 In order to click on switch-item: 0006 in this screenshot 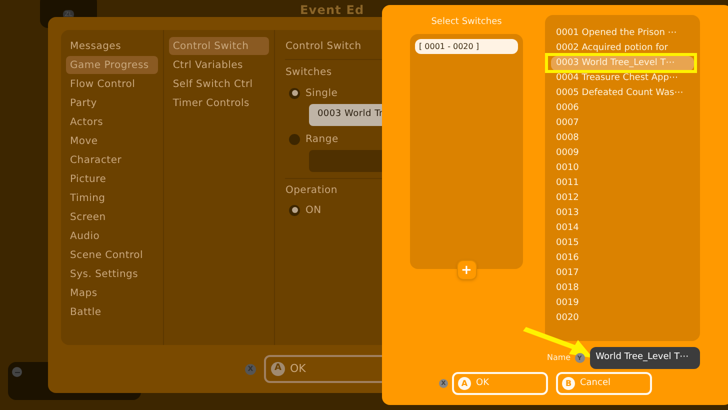, I will do `click(622, 108)`.